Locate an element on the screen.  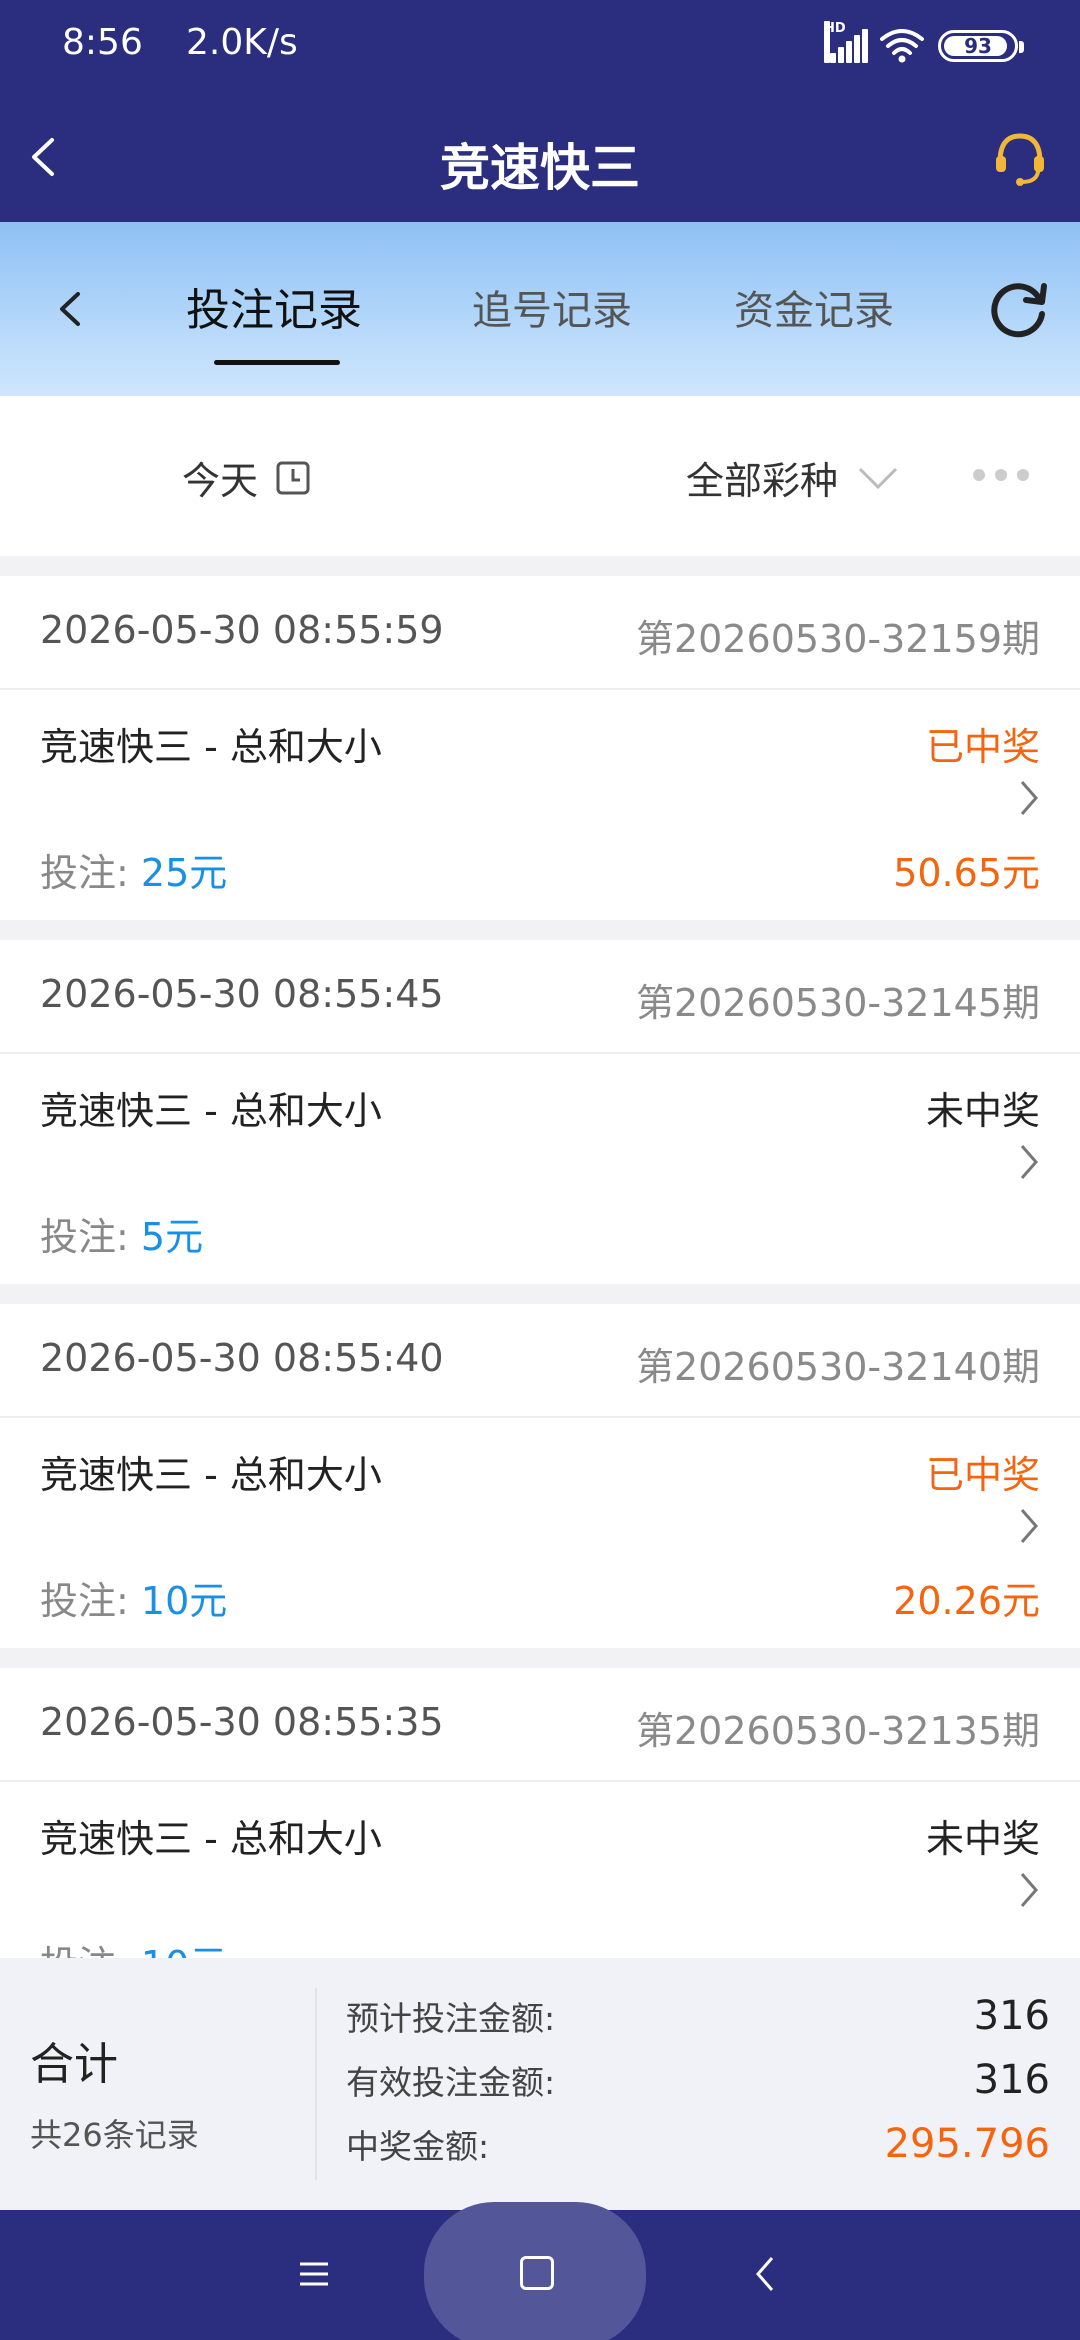
nav-back-icon is located at coordinates (765, 2274).